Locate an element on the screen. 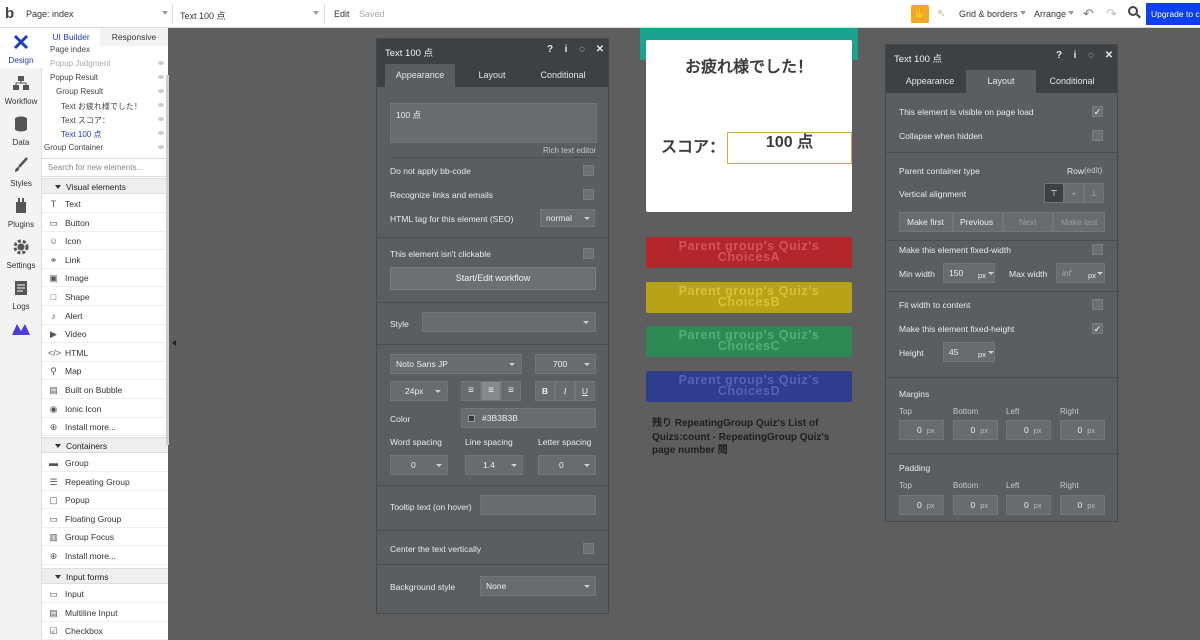 The image size is (1200, 640). padding-right-input: 0 px is located at coordinates (1082, 505).